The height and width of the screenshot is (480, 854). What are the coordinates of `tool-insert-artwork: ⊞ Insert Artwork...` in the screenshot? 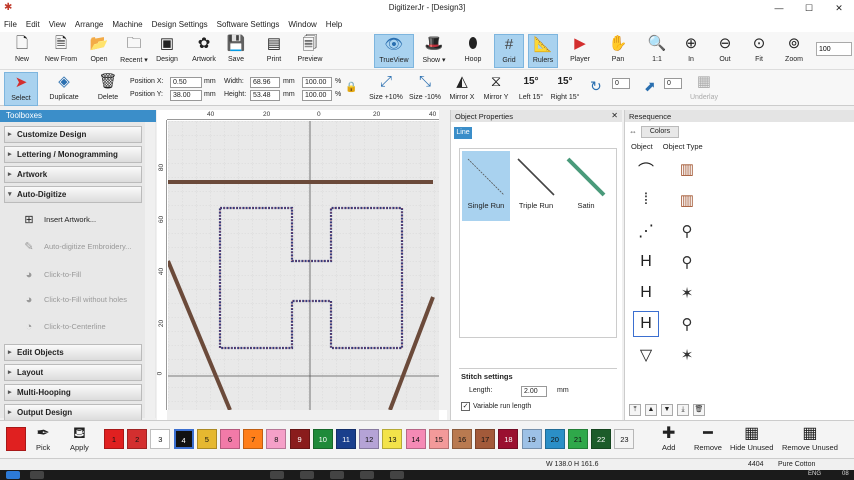 It's located at (79, 220).